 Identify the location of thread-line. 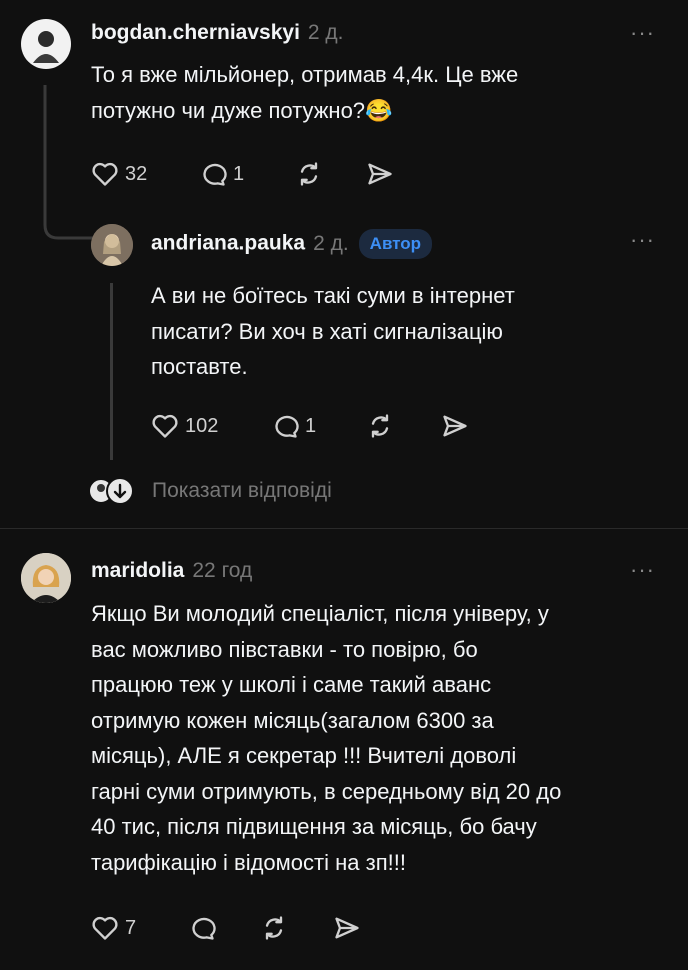
(111, 371).